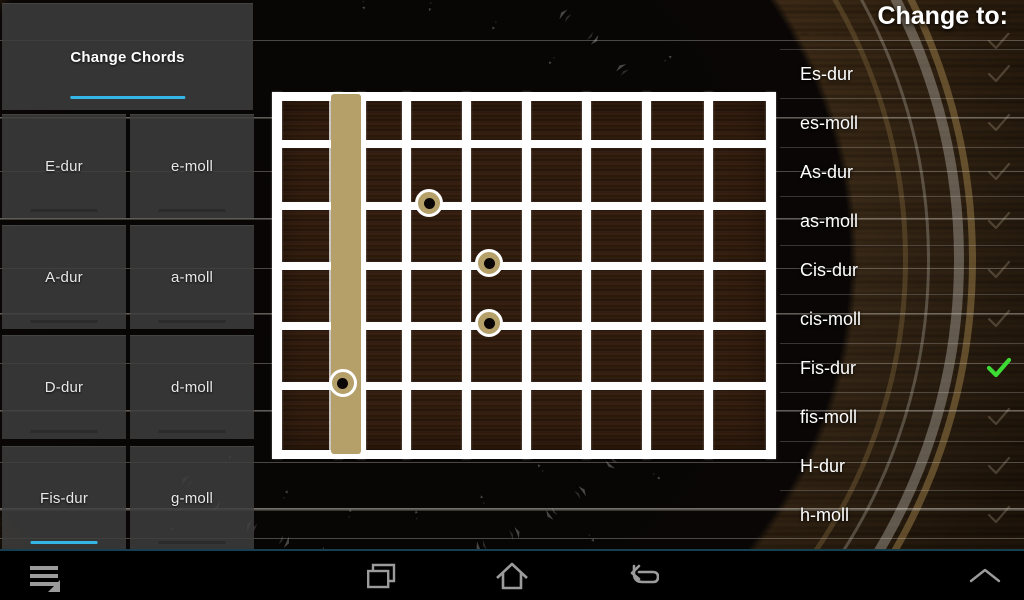 The width and height of the screenshot is (1024, 600). I want to click on menu-button, so click(44, 575).